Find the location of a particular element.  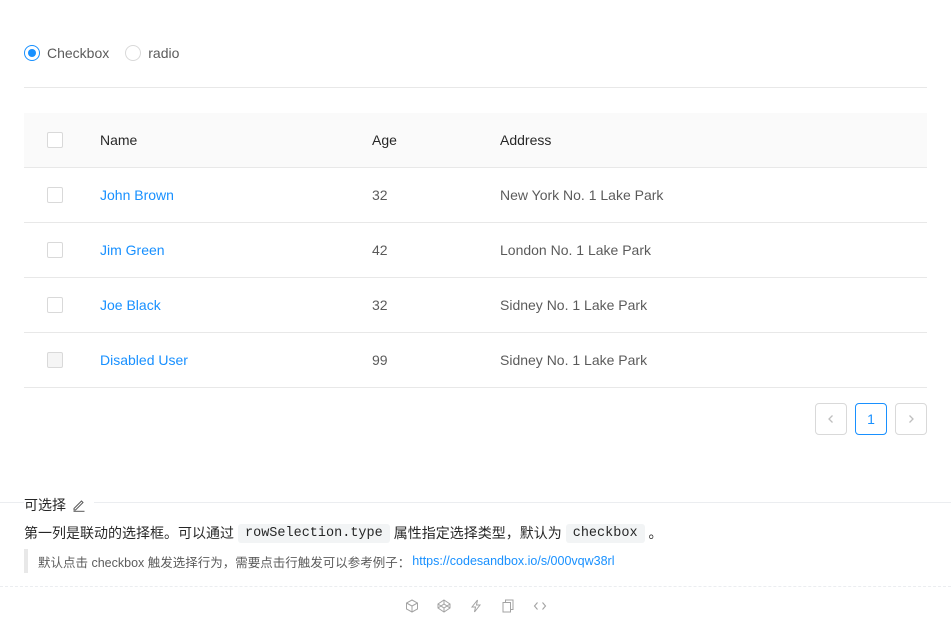

header-select-cell is located at coordinates (62, 140).